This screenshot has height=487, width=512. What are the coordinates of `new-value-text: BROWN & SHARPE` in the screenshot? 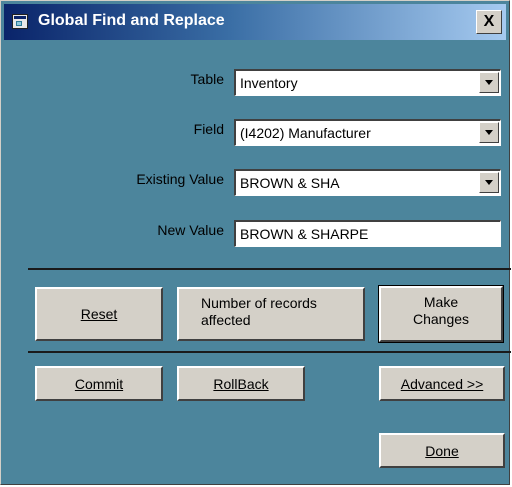 It's located at (304, 234).